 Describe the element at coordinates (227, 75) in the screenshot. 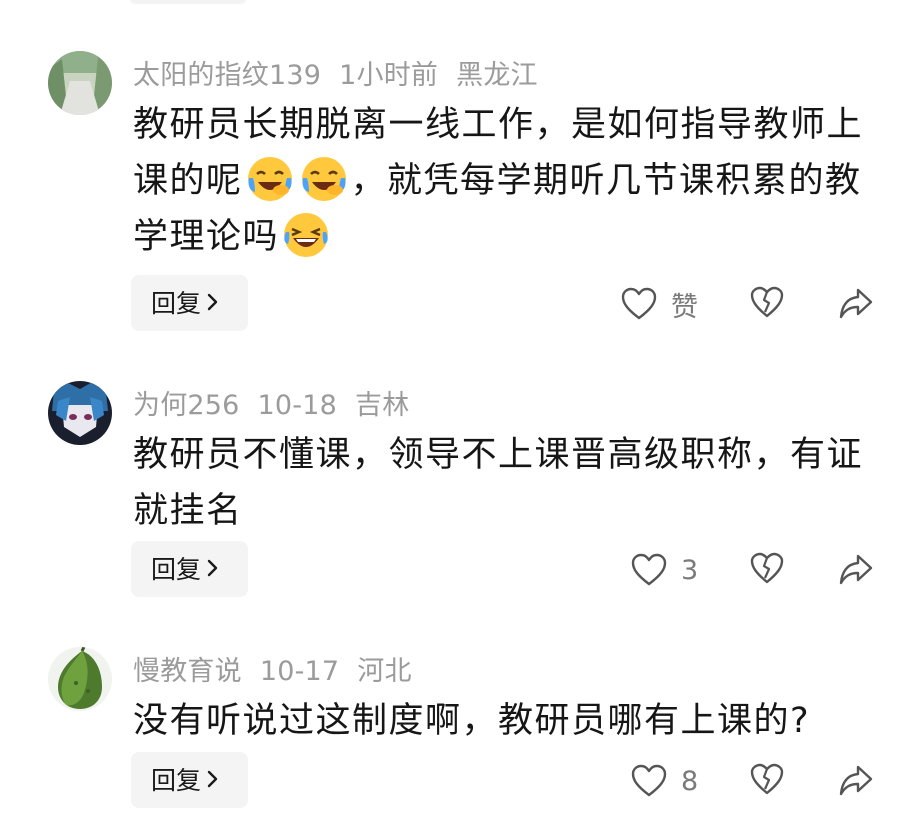

I see `username: 太阳的指纹139` at that location.